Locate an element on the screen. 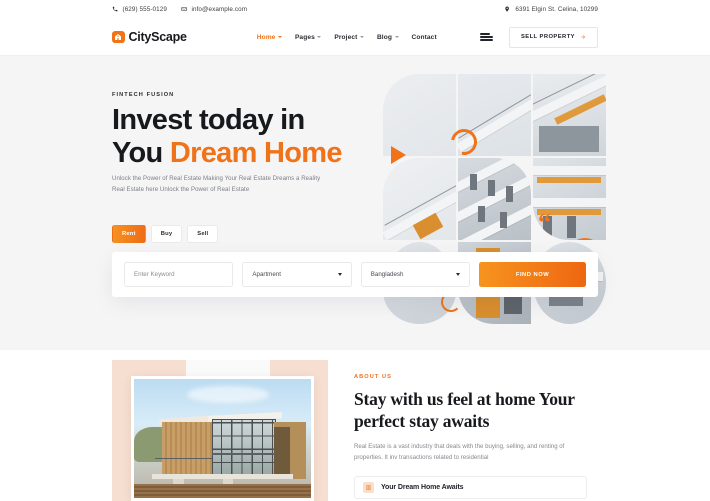 This screenshot has width=710, height=501. nav-item-blog: Blog is located at coordinates (388, 37).